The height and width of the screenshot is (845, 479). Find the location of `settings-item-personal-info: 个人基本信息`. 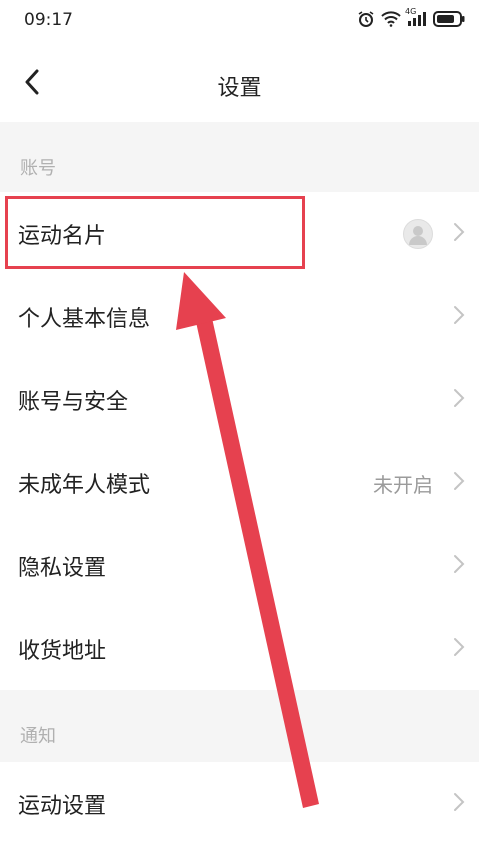

settings-item-personal-info: 个人基本信息 is located at coordinates (239, 316).